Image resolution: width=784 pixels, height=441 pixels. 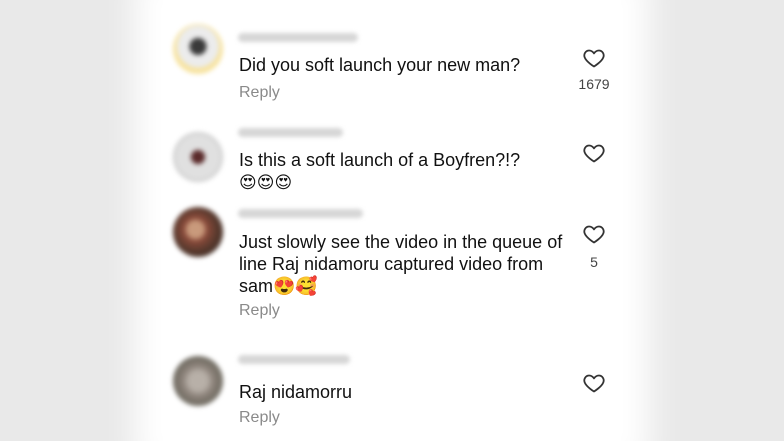 What do you see at coordinates (296, 392) in the screenshot?
I see `comment-text: Raj nidamorru` at bounding box center [296, 392].